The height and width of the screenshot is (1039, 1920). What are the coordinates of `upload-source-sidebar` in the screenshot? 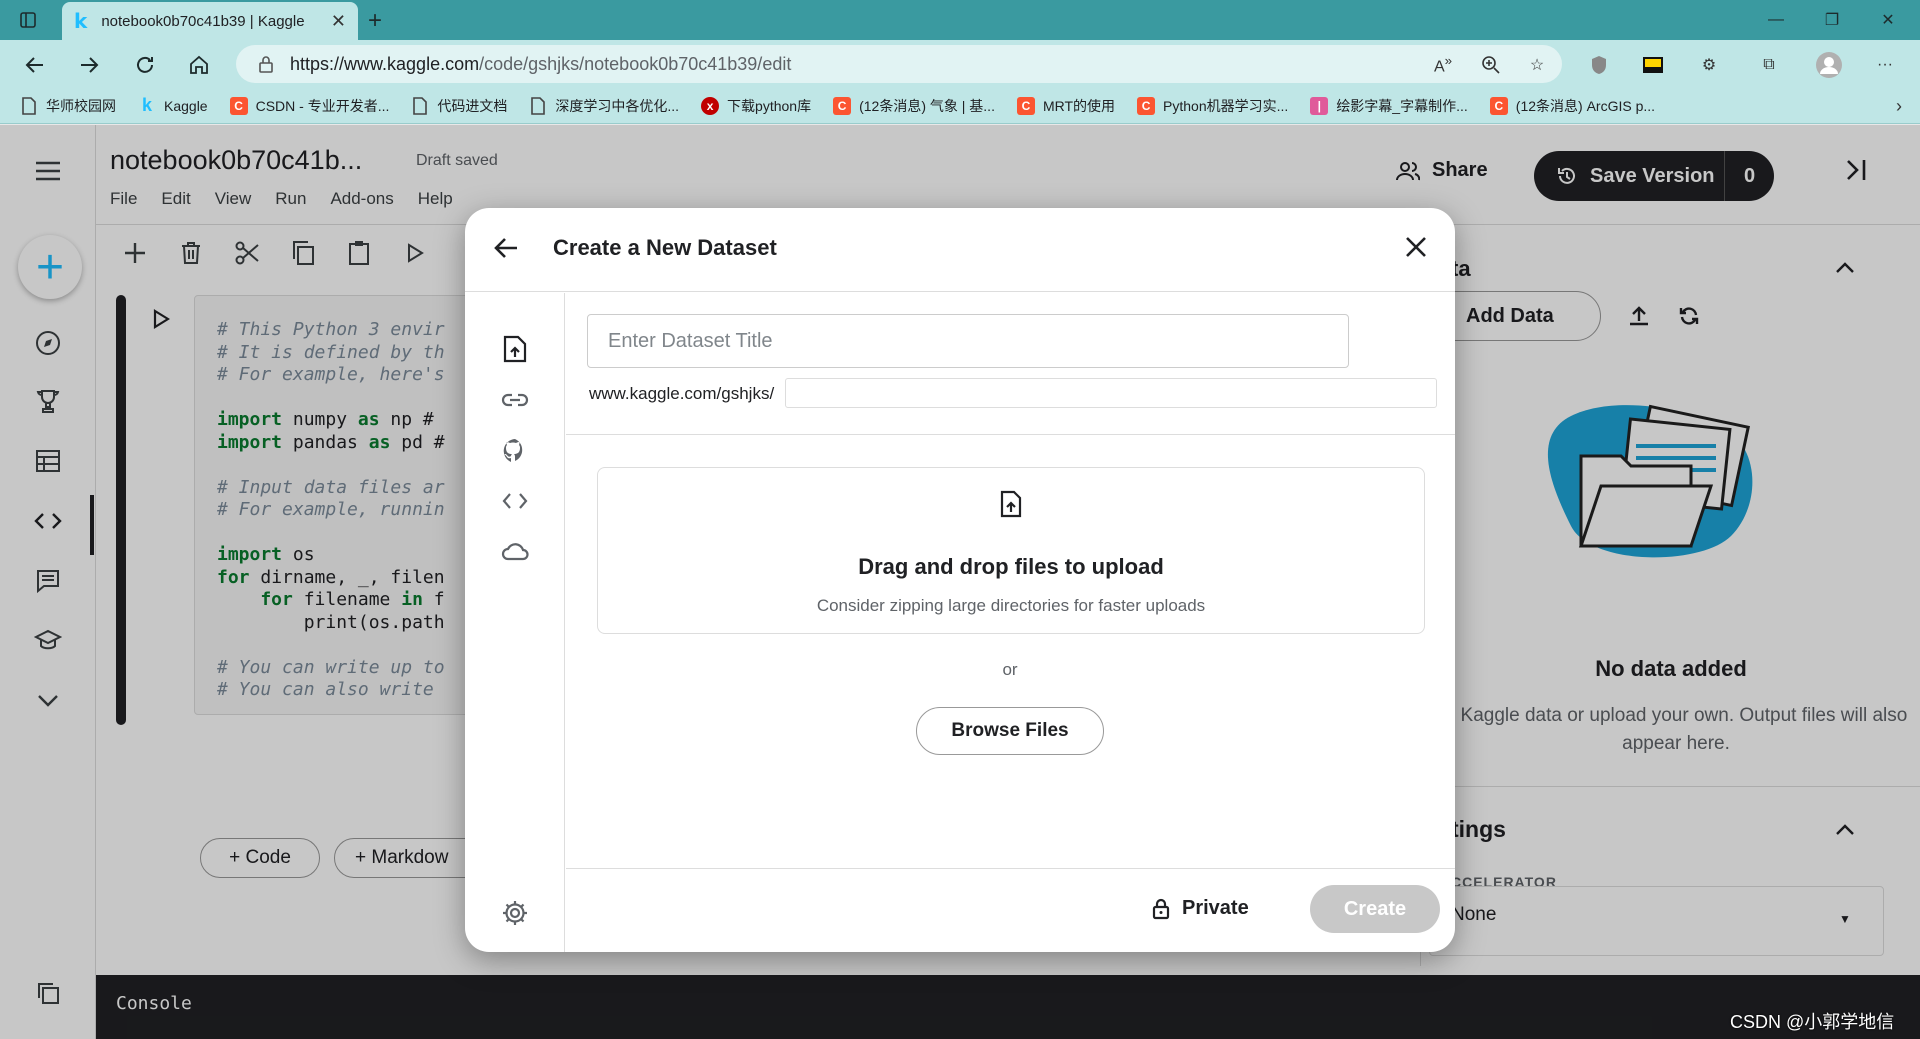 It's located at (515, 622).